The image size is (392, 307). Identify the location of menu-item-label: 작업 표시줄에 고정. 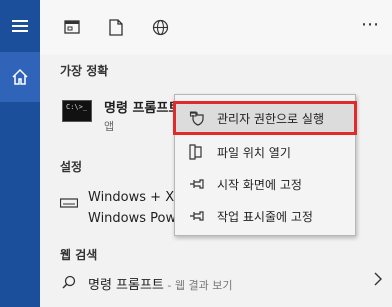
(265, 217).